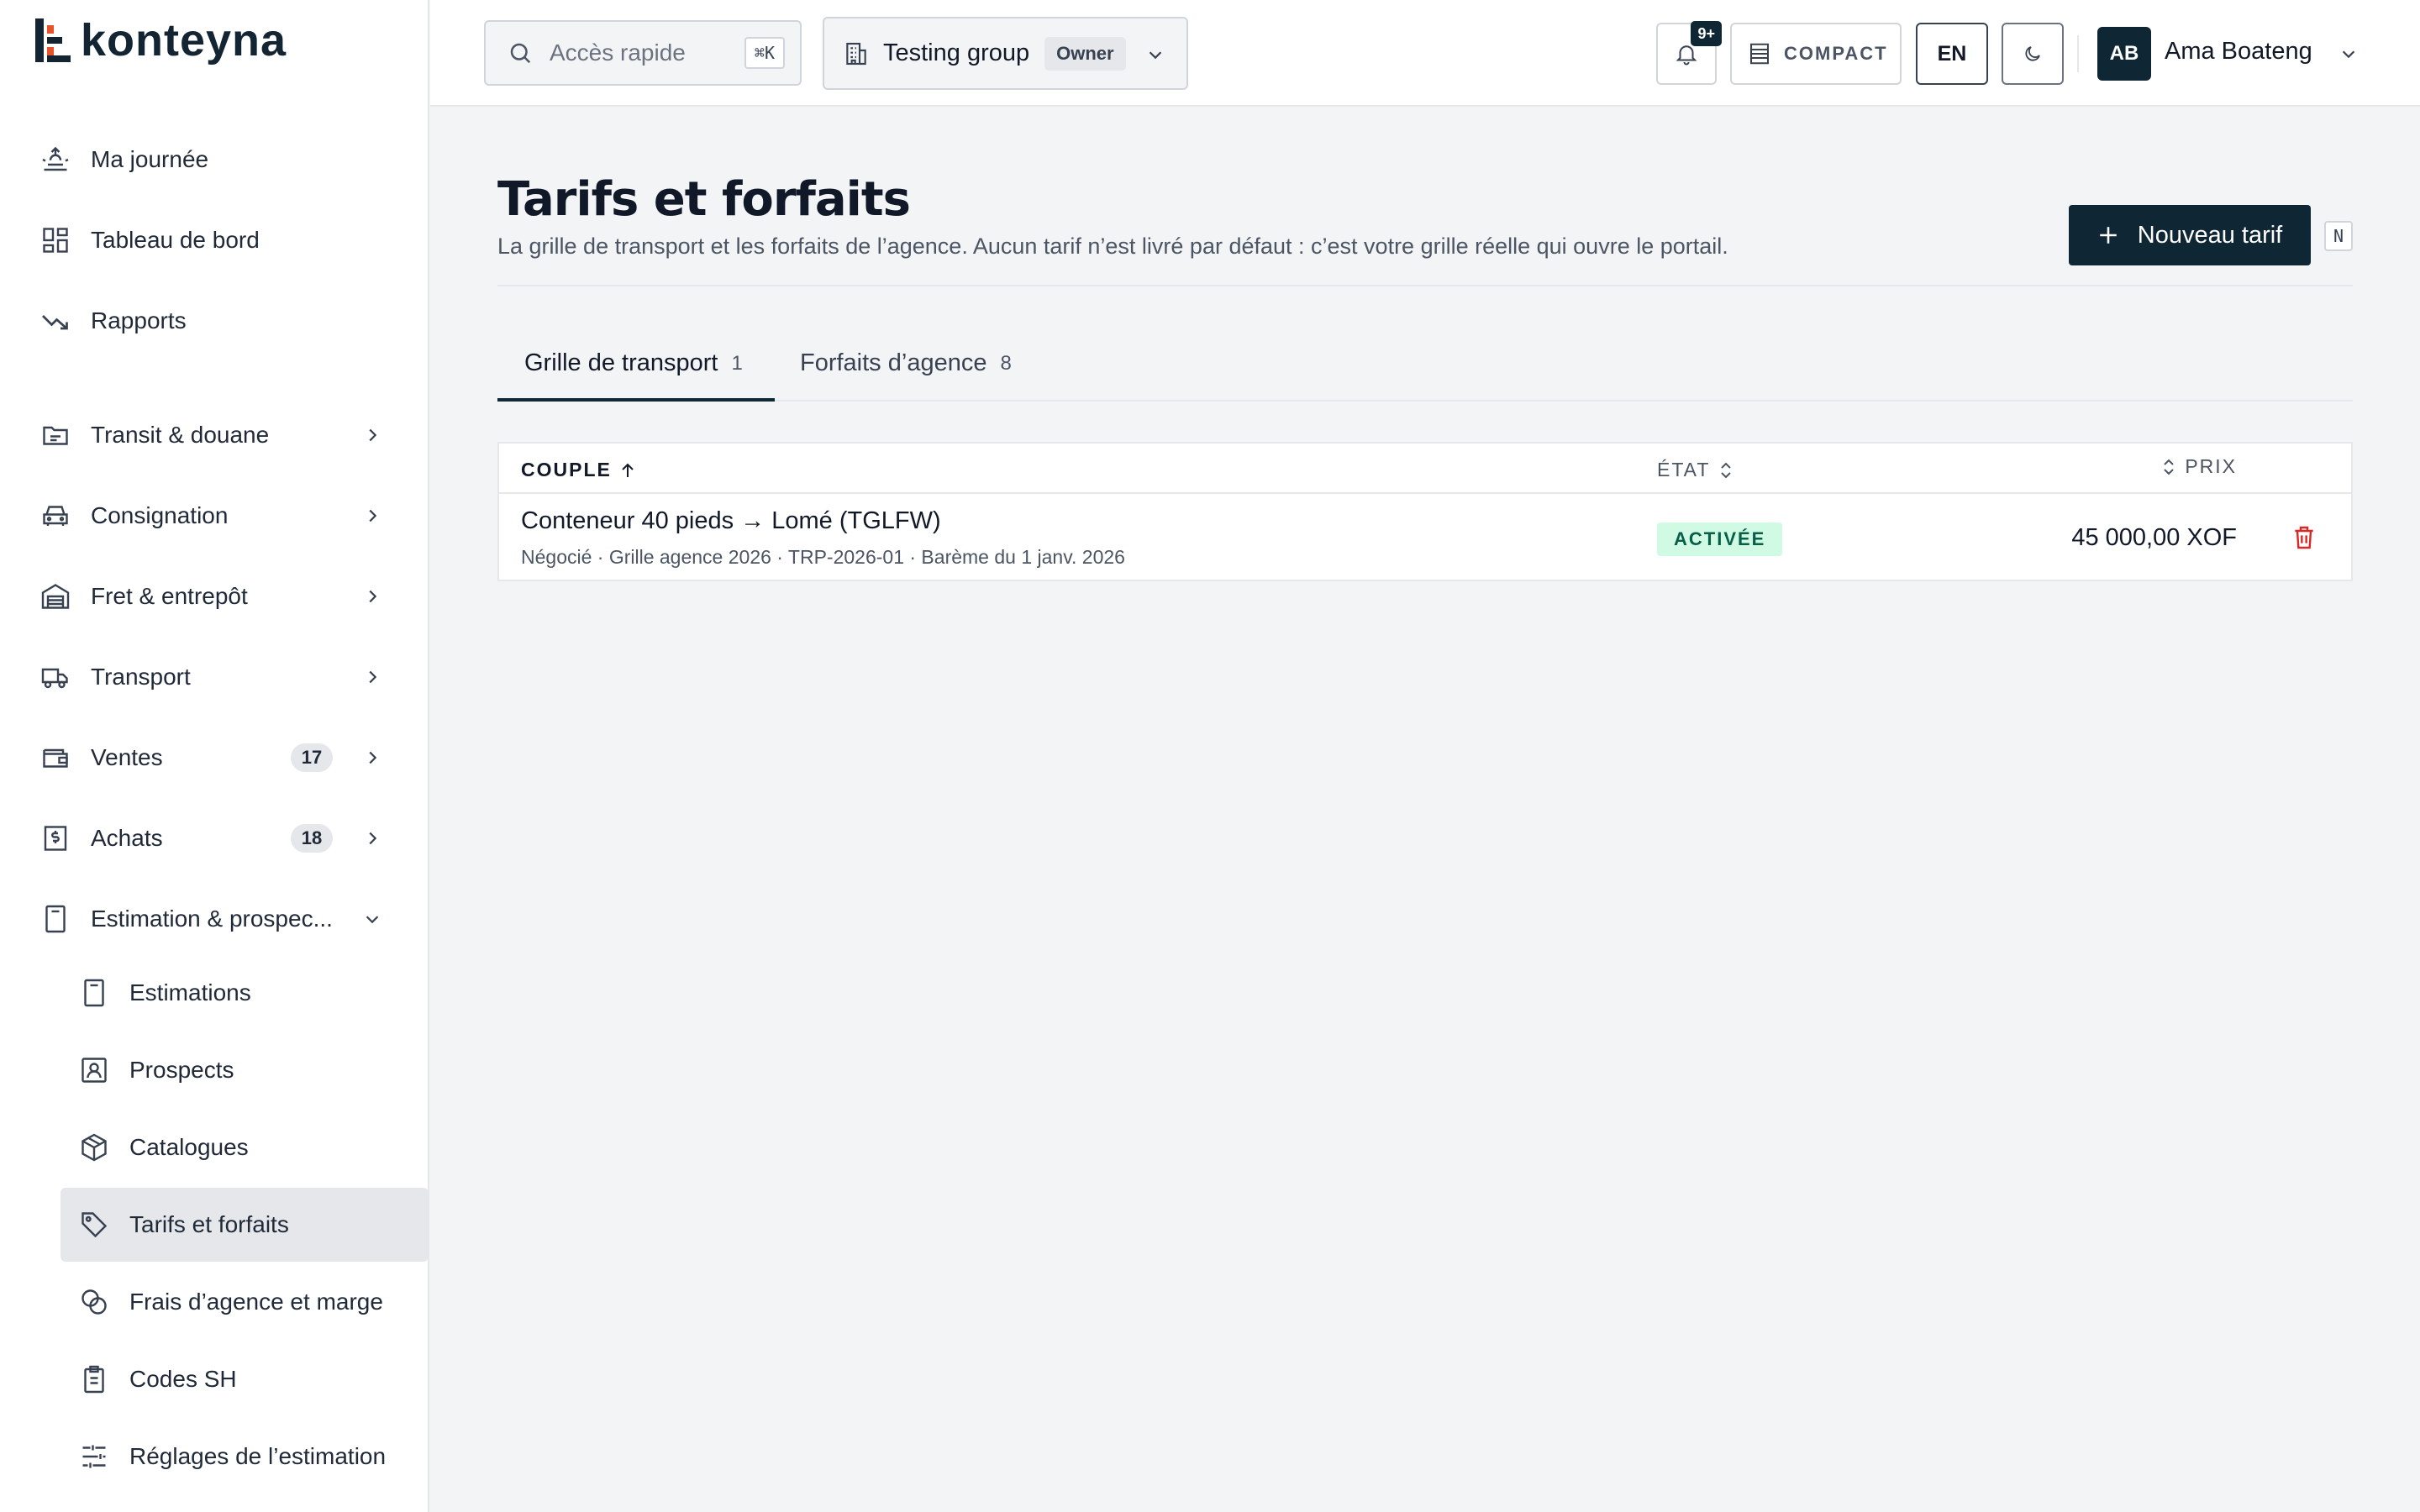  What do you see at coordinates (150, 159) in the screenshot?
I see `sidebar-item-label: Ma journée` at bounding box center [150, 159].